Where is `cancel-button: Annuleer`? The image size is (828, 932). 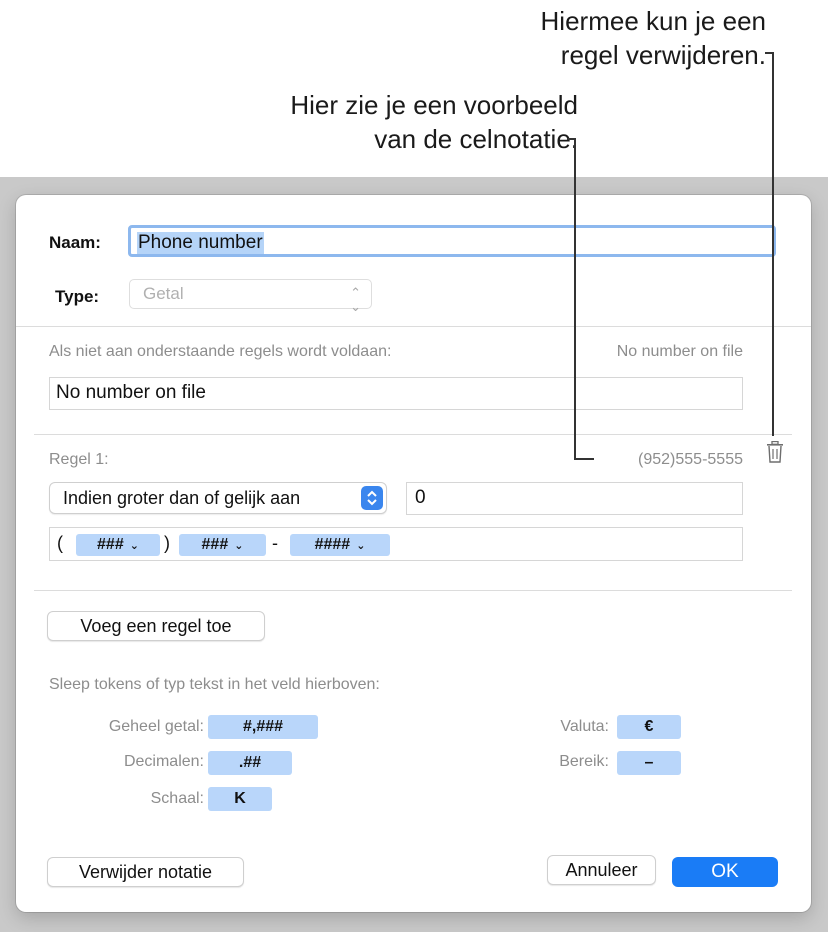 cancel-button: Annuleer is located at coordinates (601, 870).